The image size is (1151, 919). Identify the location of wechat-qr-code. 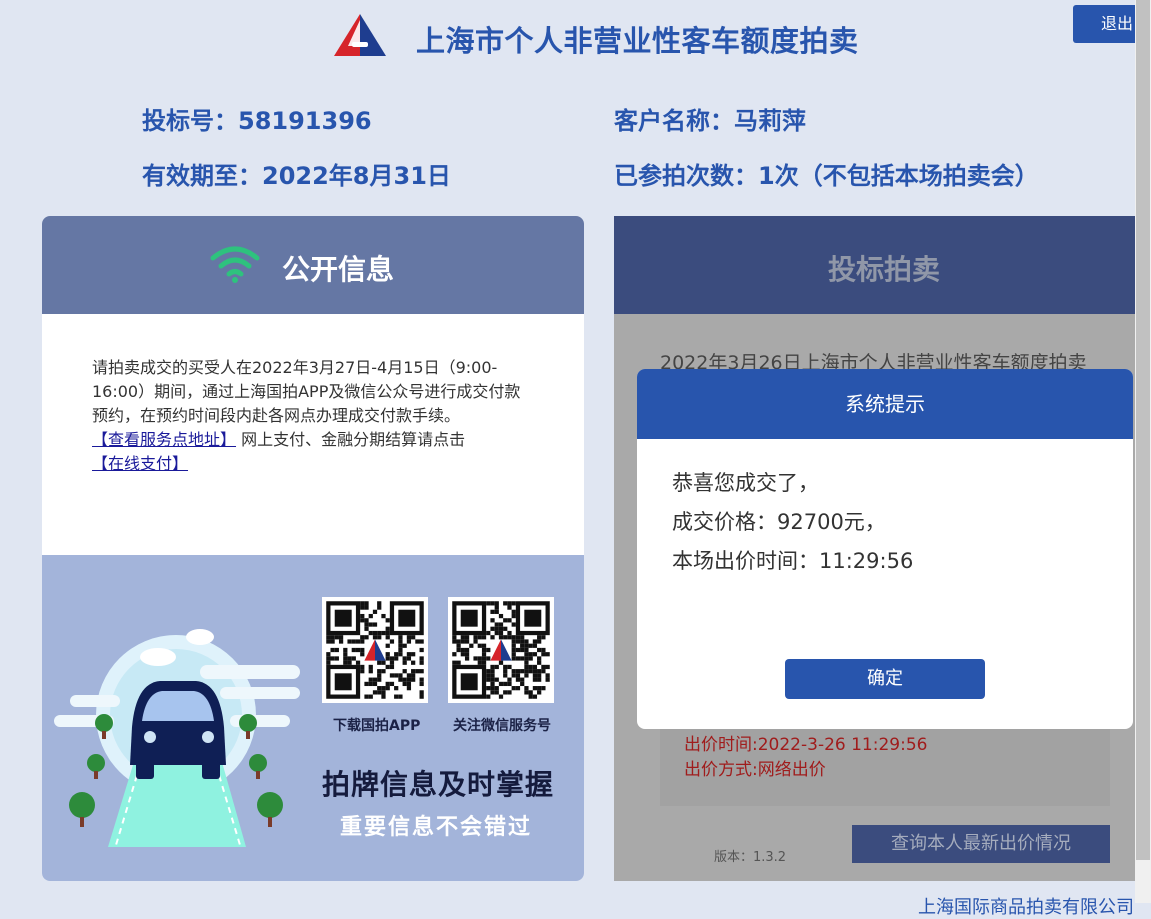
(501, 650).